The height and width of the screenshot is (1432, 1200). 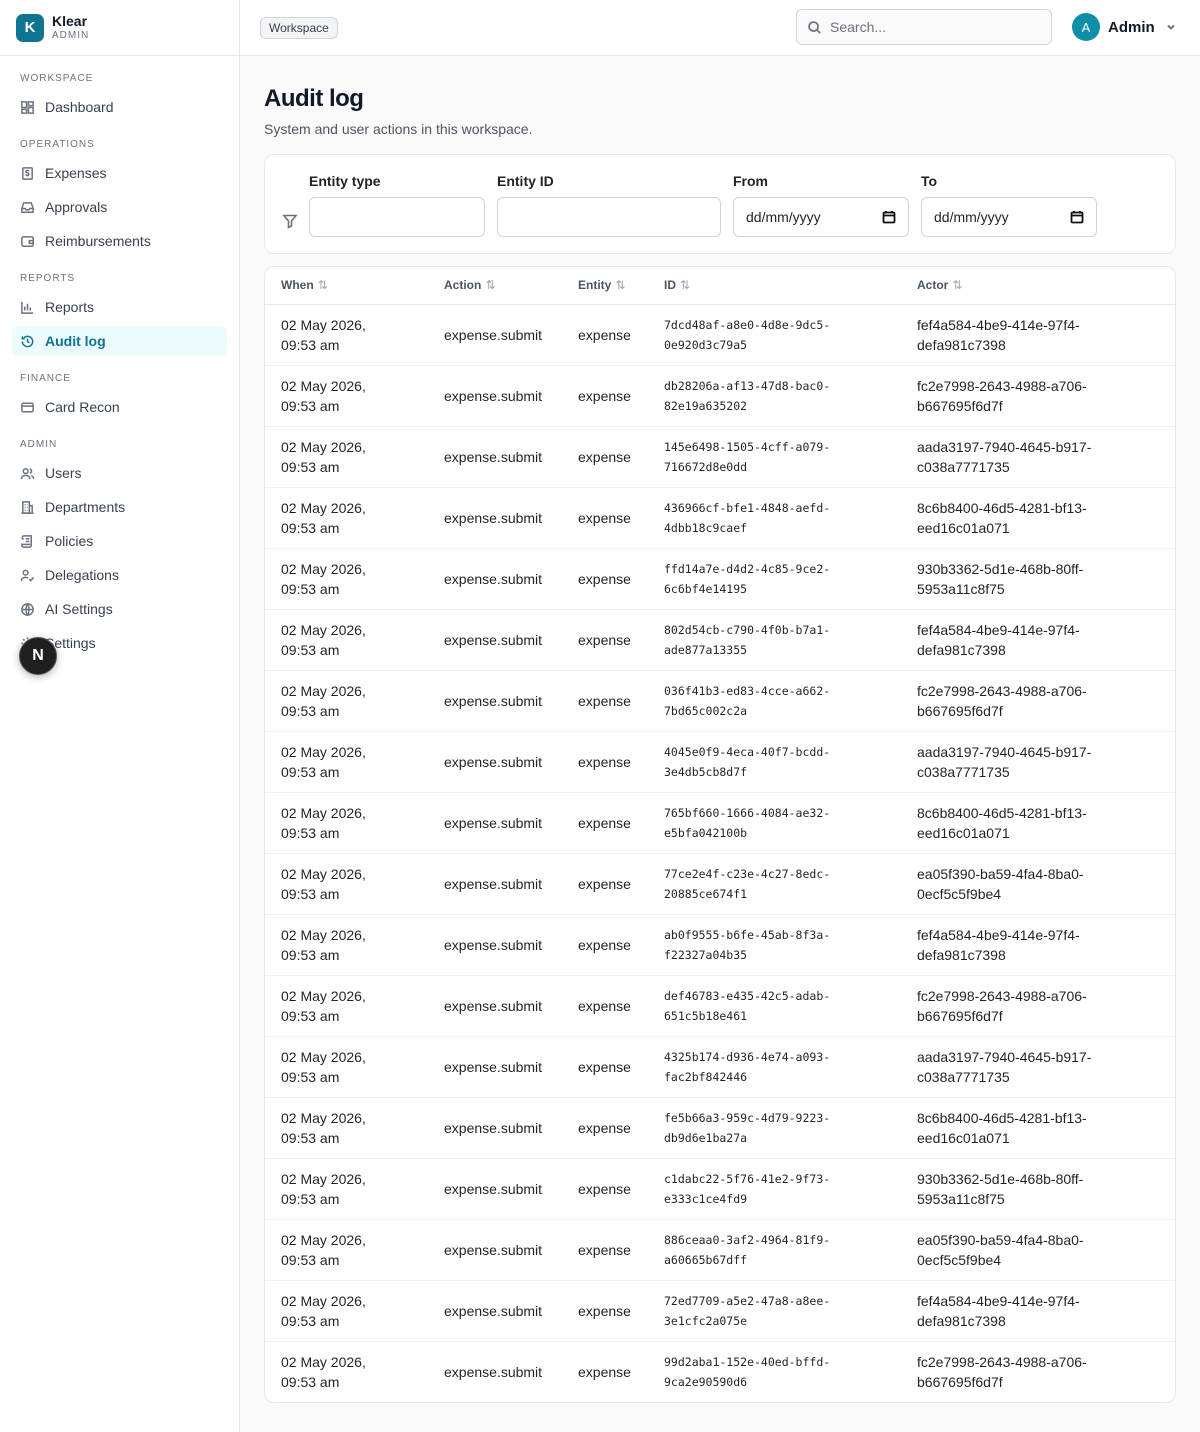 What do you see at coordinates (71, 35) in the screenshot?
I see `brand-subtitle: ADMIN` at bounding box center [71, 35].